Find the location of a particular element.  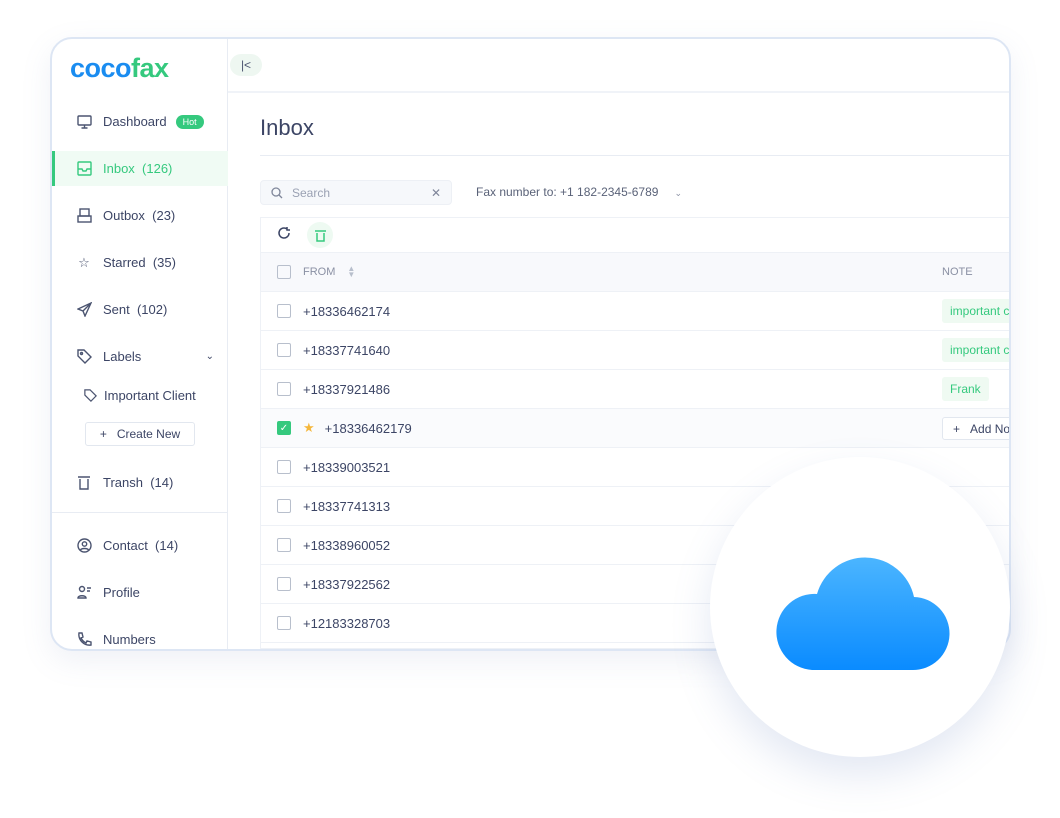

sidebar-item-starred: ☆ Starred (35) is located at coordinates (140, 262).